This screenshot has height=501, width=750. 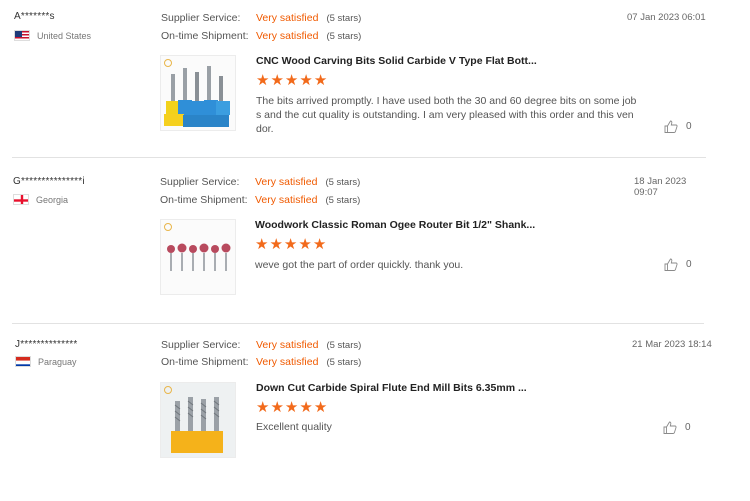 What do you see at coordinates (672, 344) in the screenshot?
I see `review-date: 21 Mar 2023 18:14` at bounding box center [672, 344].